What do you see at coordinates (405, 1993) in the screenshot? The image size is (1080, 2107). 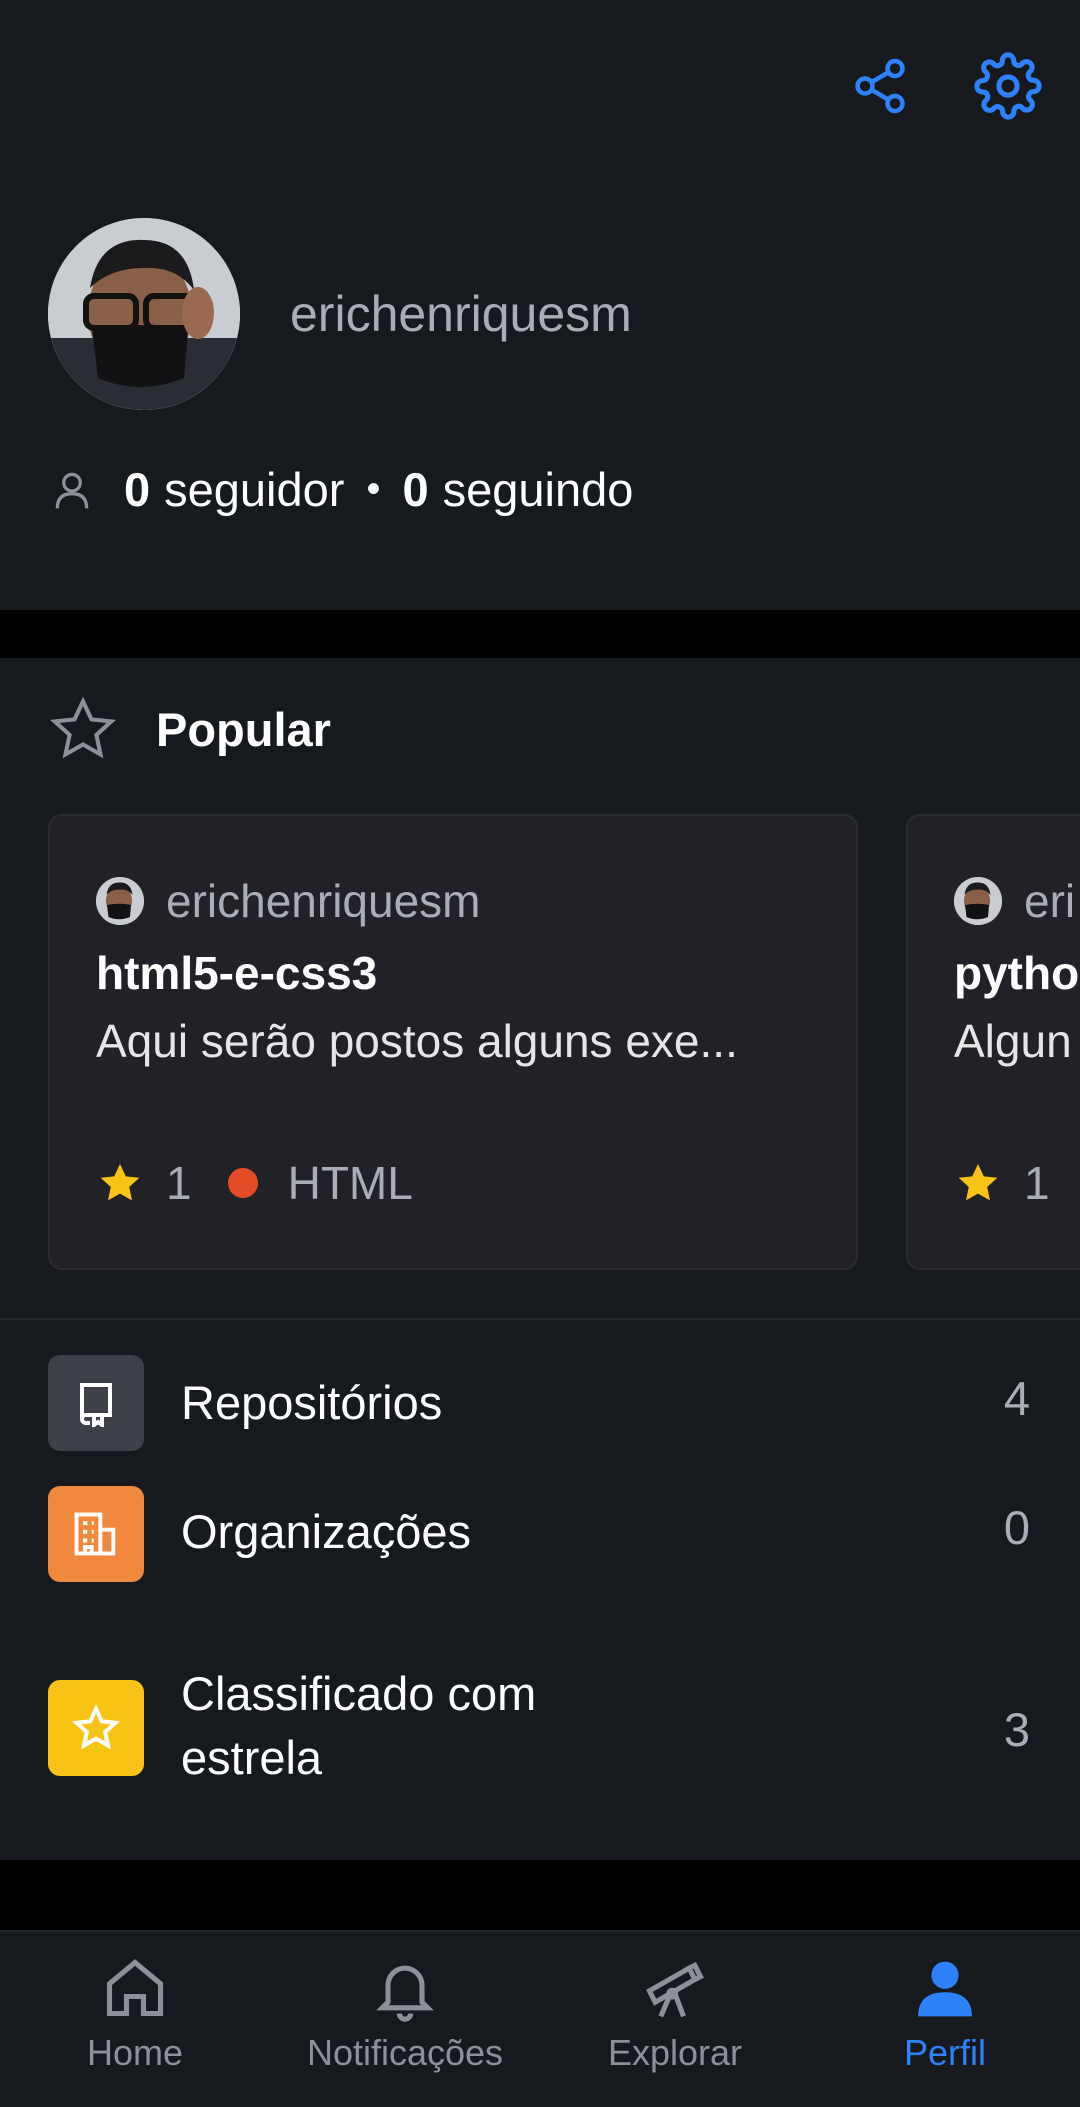 I see `bell-icon` at bounding box center [405, 1993].